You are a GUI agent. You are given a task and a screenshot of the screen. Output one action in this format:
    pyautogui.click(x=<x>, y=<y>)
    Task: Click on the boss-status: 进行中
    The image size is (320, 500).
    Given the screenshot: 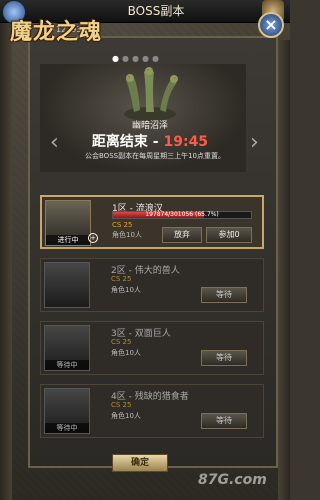 What is the action you would take?
    pyautogui.click(x=68, y=240)
    